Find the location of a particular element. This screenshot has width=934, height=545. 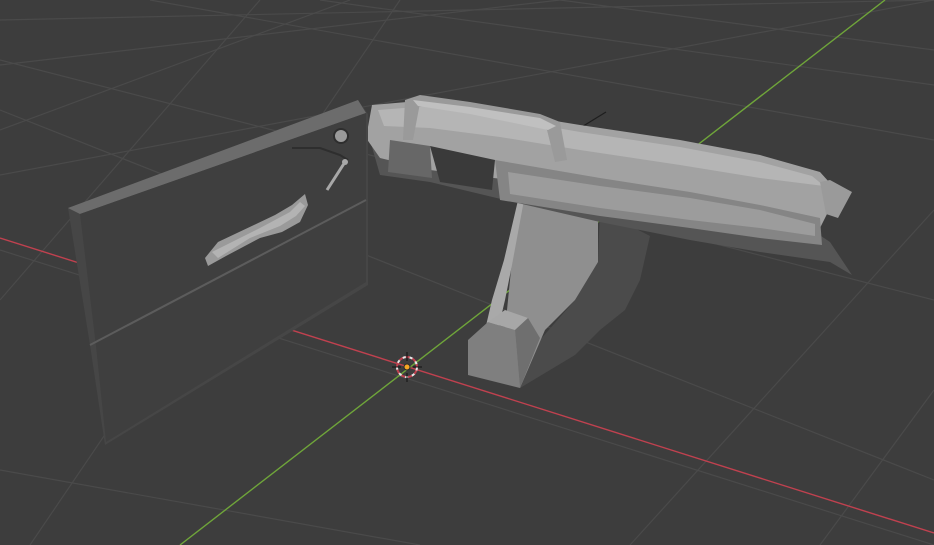

lock-knob is located at coordinates (341, 136).